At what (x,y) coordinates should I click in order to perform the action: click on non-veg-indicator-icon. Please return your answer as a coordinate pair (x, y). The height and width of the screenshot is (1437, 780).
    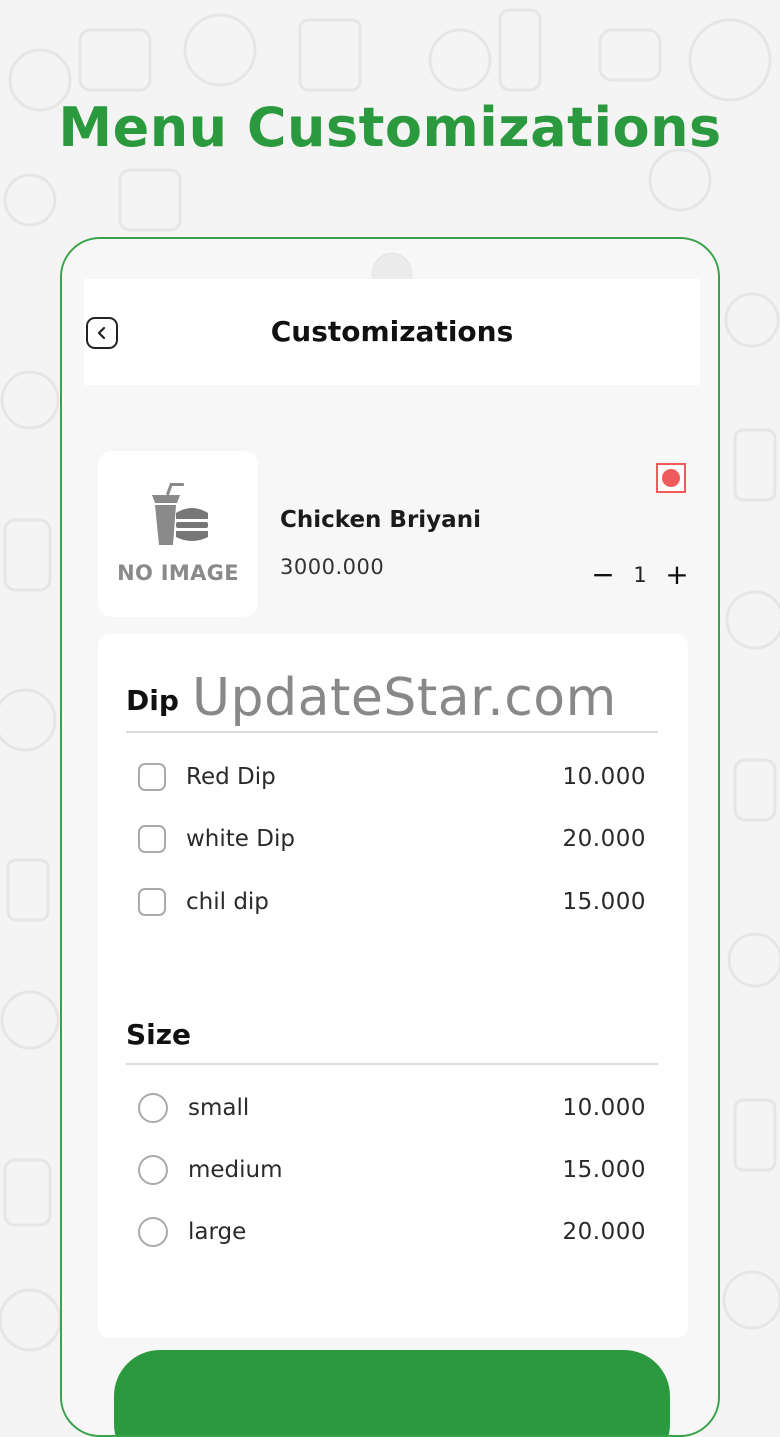
    Looking at the image, I should click on (671, 478).